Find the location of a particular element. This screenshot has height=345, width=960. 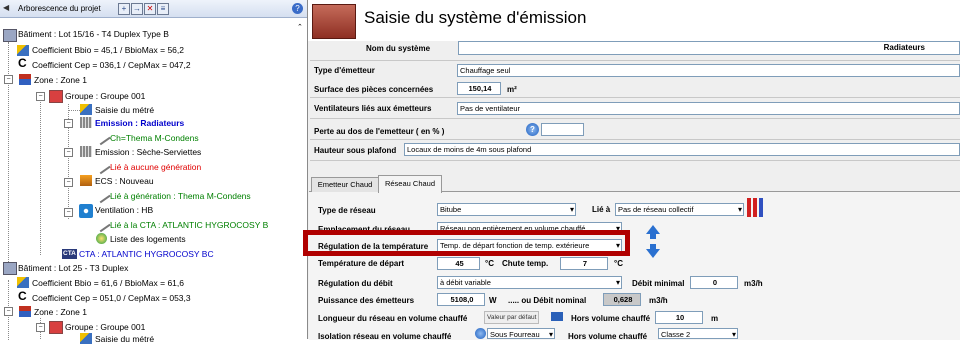

temp-depart-unit: °C is located at coordinates (489, 263).